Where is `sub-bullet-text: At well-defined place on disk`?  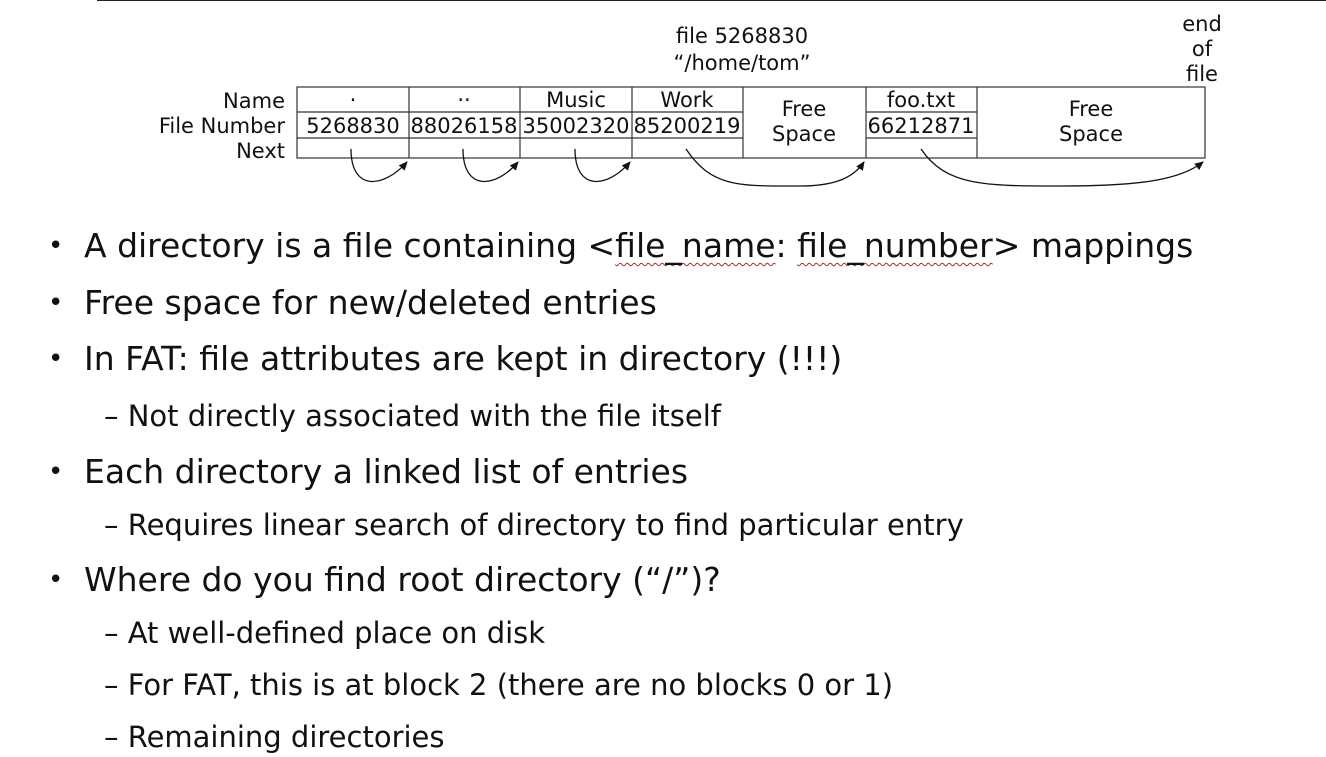
sub-bullet-text: At well-defined place on disk is located at coordinates (336, 633).